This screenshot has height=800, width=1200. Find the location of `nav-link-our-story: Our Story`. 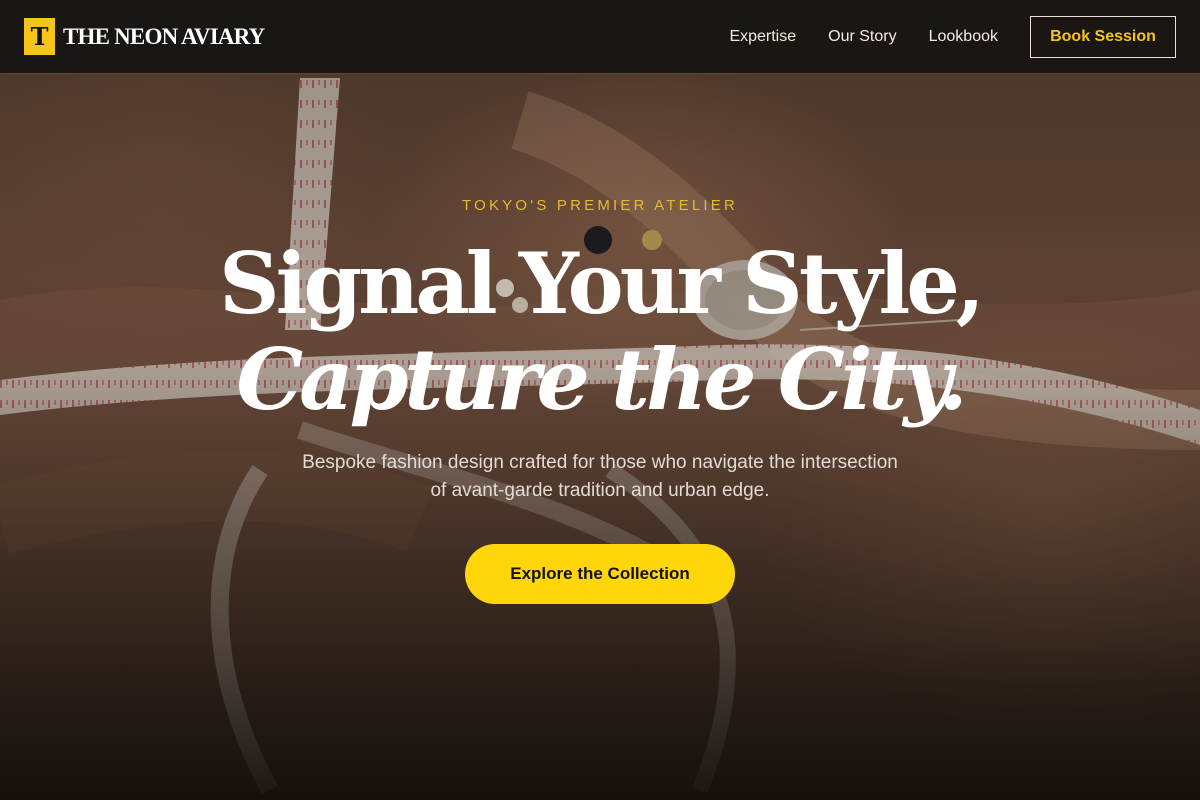

nav-link-our-story: Our Story is located at coordinates (862, 37).